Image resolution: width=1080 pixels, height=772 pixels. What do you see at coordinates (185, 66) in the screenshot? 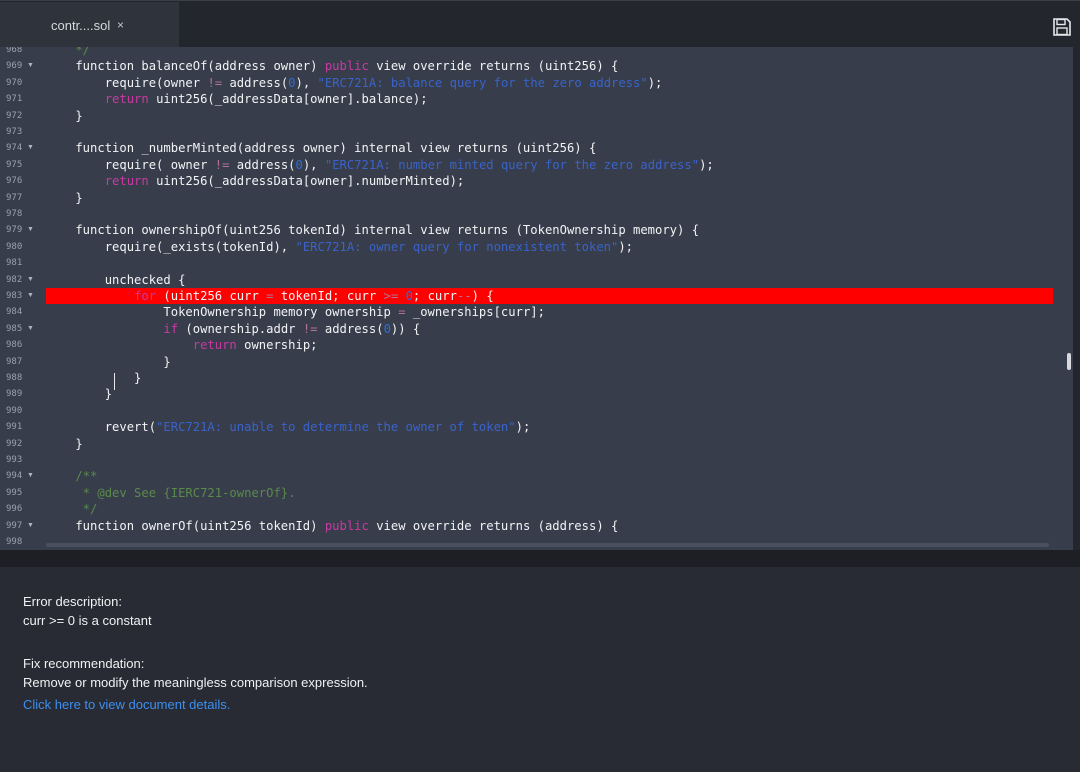
I see `code-token: function balanceOf(address owner)` at bounding box center [185, 66].